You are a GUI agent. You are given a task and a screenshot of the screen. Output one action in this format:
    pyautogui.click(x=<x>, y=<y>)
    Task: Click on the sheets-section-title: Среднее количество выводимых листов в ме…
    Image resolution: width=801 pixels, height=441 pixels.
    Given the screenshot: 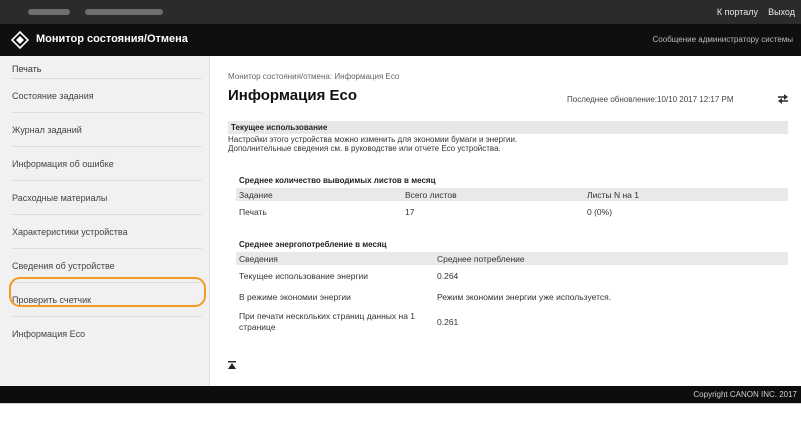 What is the action you would take?
    pyautogui.click(x=337, y=180)
    